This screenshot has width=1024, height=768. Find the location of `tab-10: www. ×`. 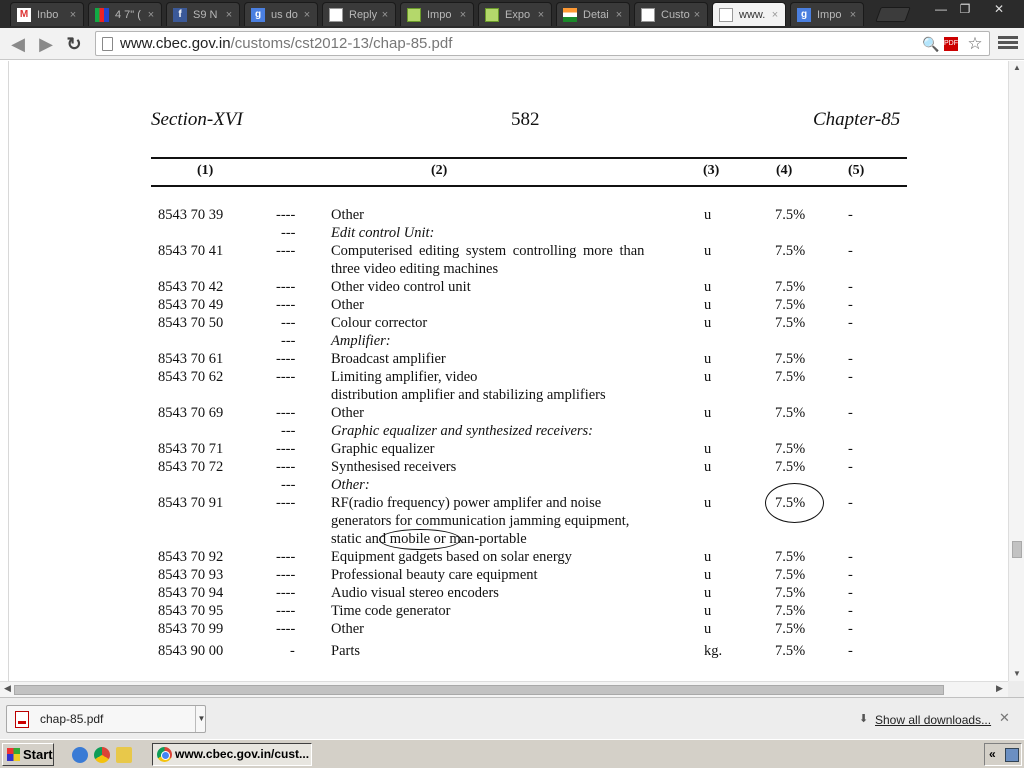

tab-10: www. × is located at coordinates (749, 14).